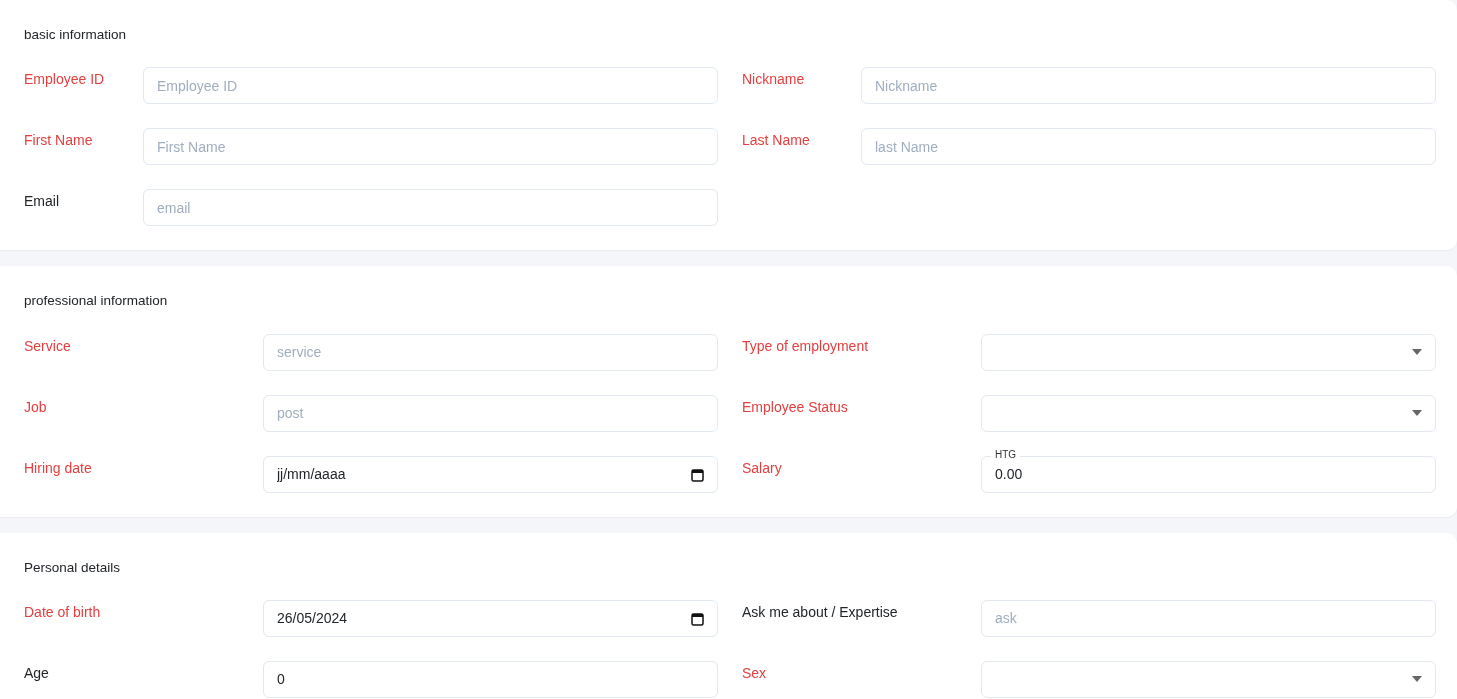 The width and height of the screenshot is (1457, 699). Describe the element at coordinates (755, 673) in the screenshot. I see `field-label: Sex` at that location.